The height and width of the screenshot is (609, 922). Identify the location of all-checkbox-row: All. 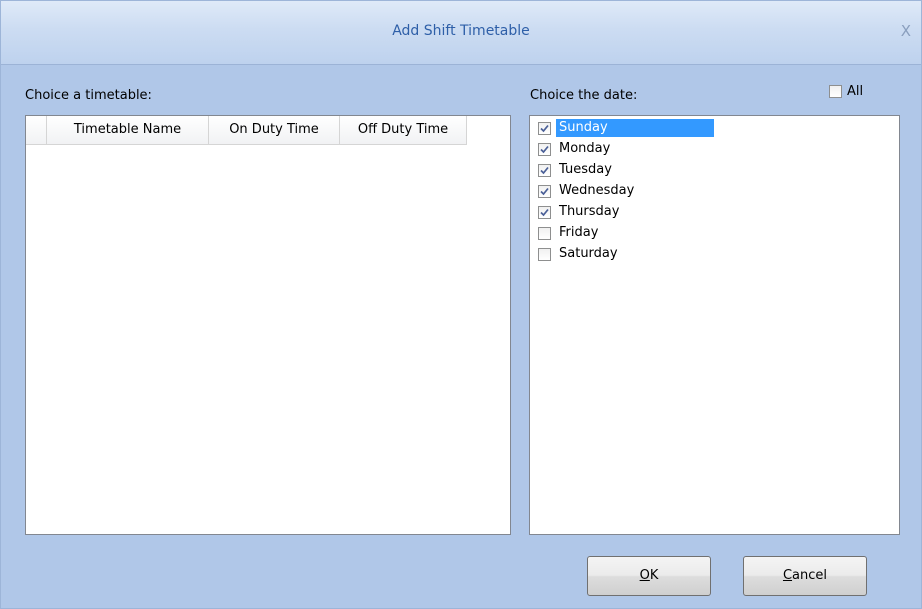
(846, 91).